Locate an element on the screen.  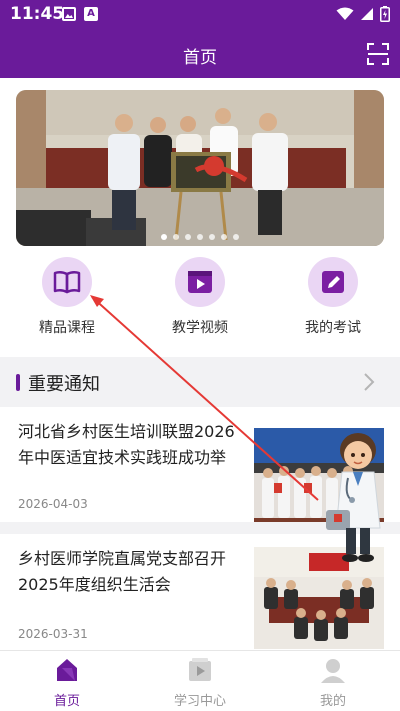
notice-section-header: 重要通知 is located at coordinates (200, 382).